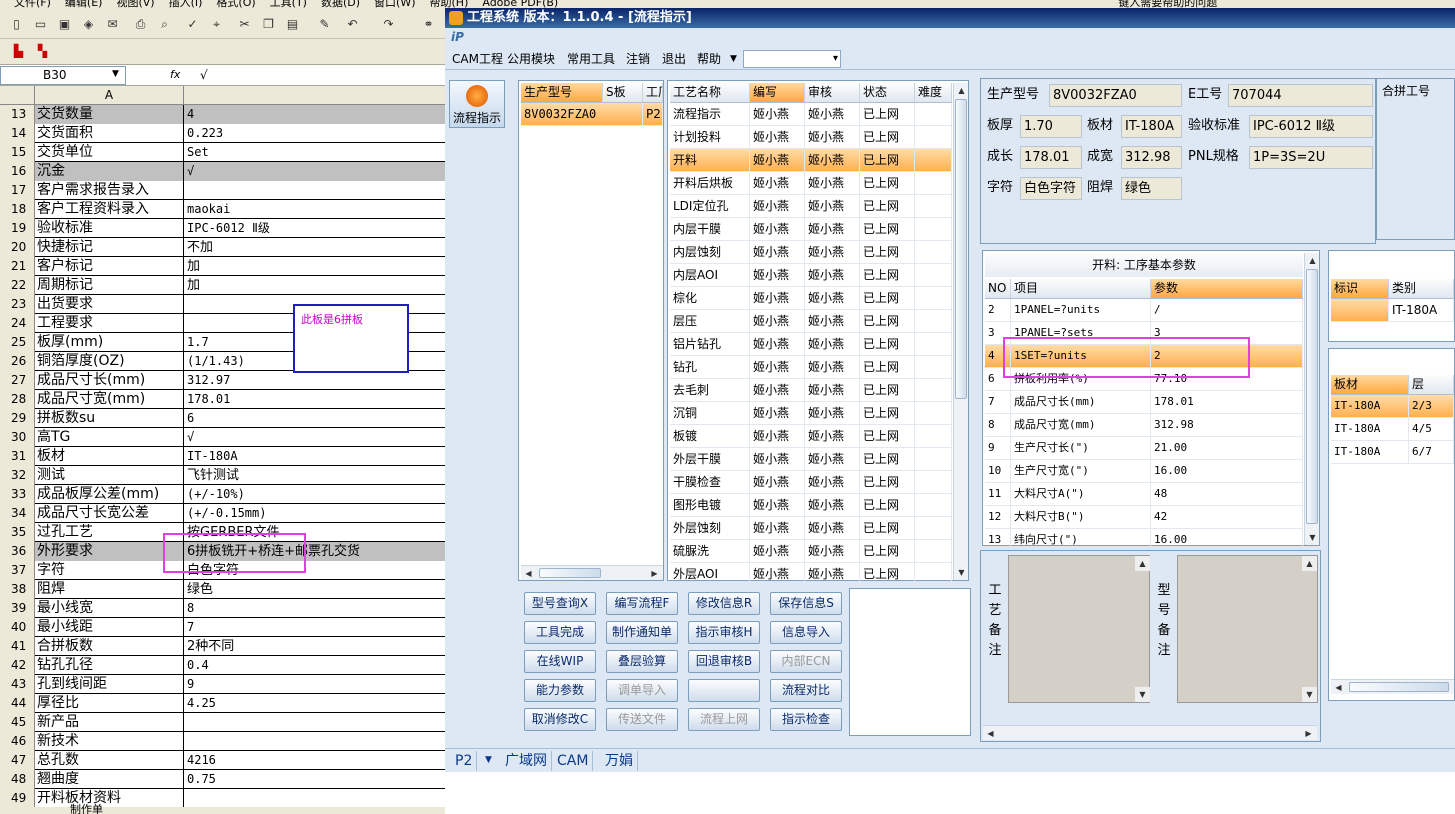  Describe the element at coordinates (109, 285) in the screenshot. I see `cell-label: 周期标记` at that location.